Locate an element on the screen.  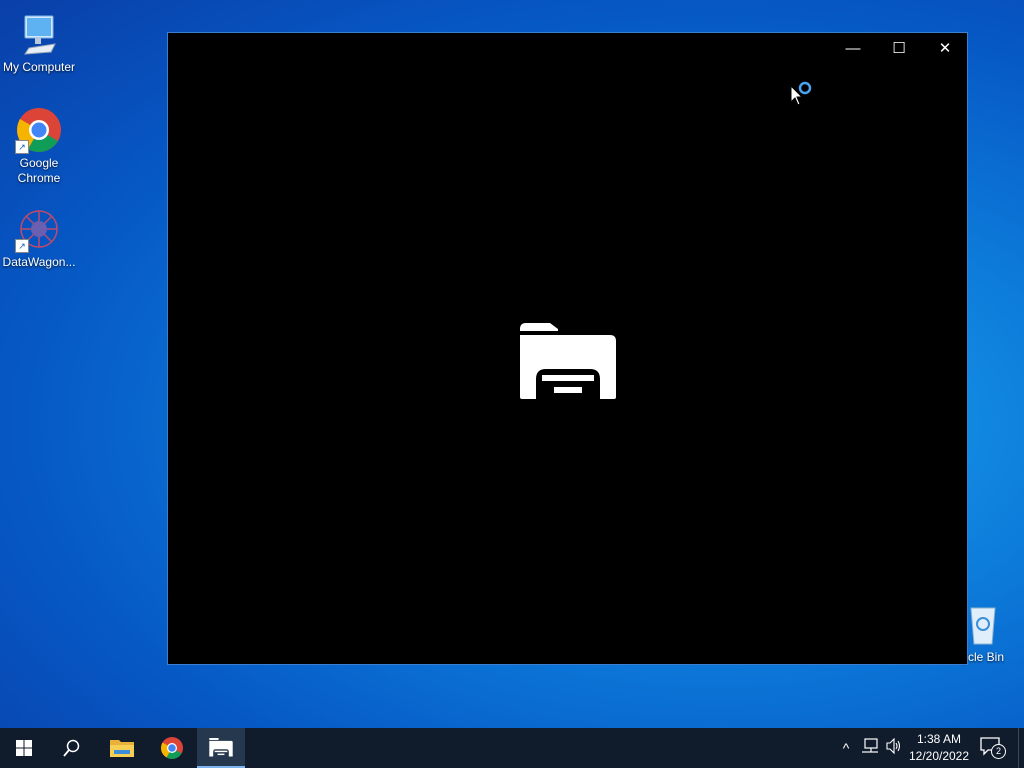
maximize-button: ☐ is located at coordinates (899, 49).